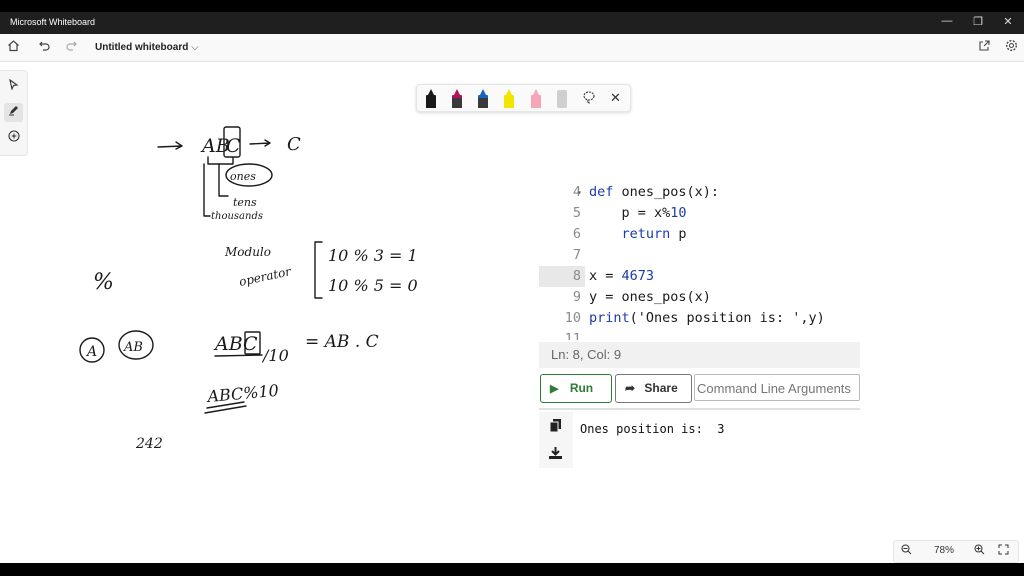  What do you see at coordinates (247, 252) in the screenshot?
I see `ink-modulo: Modulo` at bounding box center [247, 252].